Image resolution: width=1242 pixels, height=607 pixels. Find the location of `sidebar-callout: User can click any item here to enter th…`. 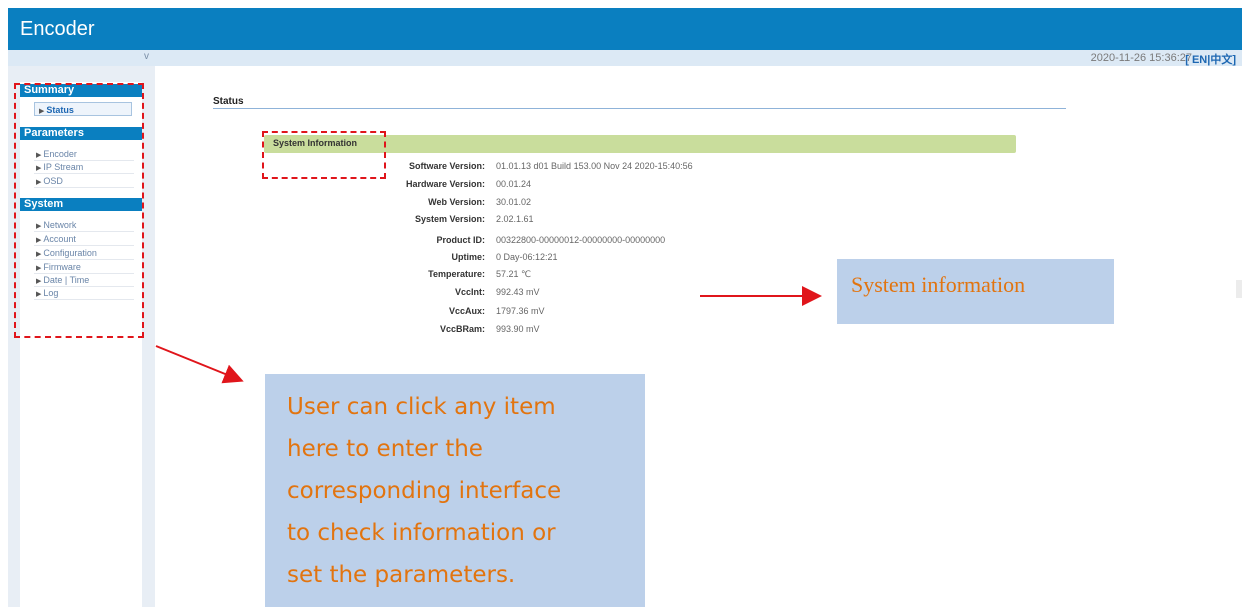

sidebar-callout: User can click any item here to enter th… is located at coordinates (455, 490).